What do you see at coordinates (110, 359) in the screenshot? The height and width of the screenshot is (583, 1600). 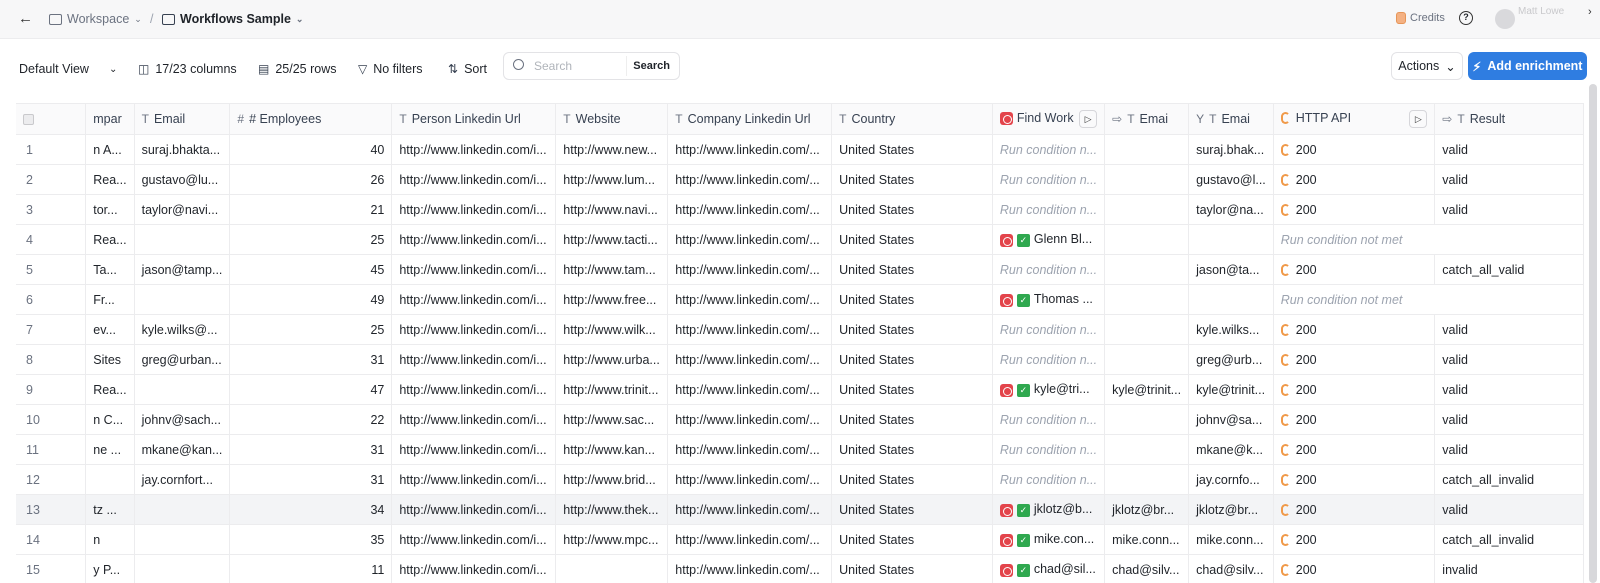 I see `cell-company: Sites` at bounding box center [110, 359].